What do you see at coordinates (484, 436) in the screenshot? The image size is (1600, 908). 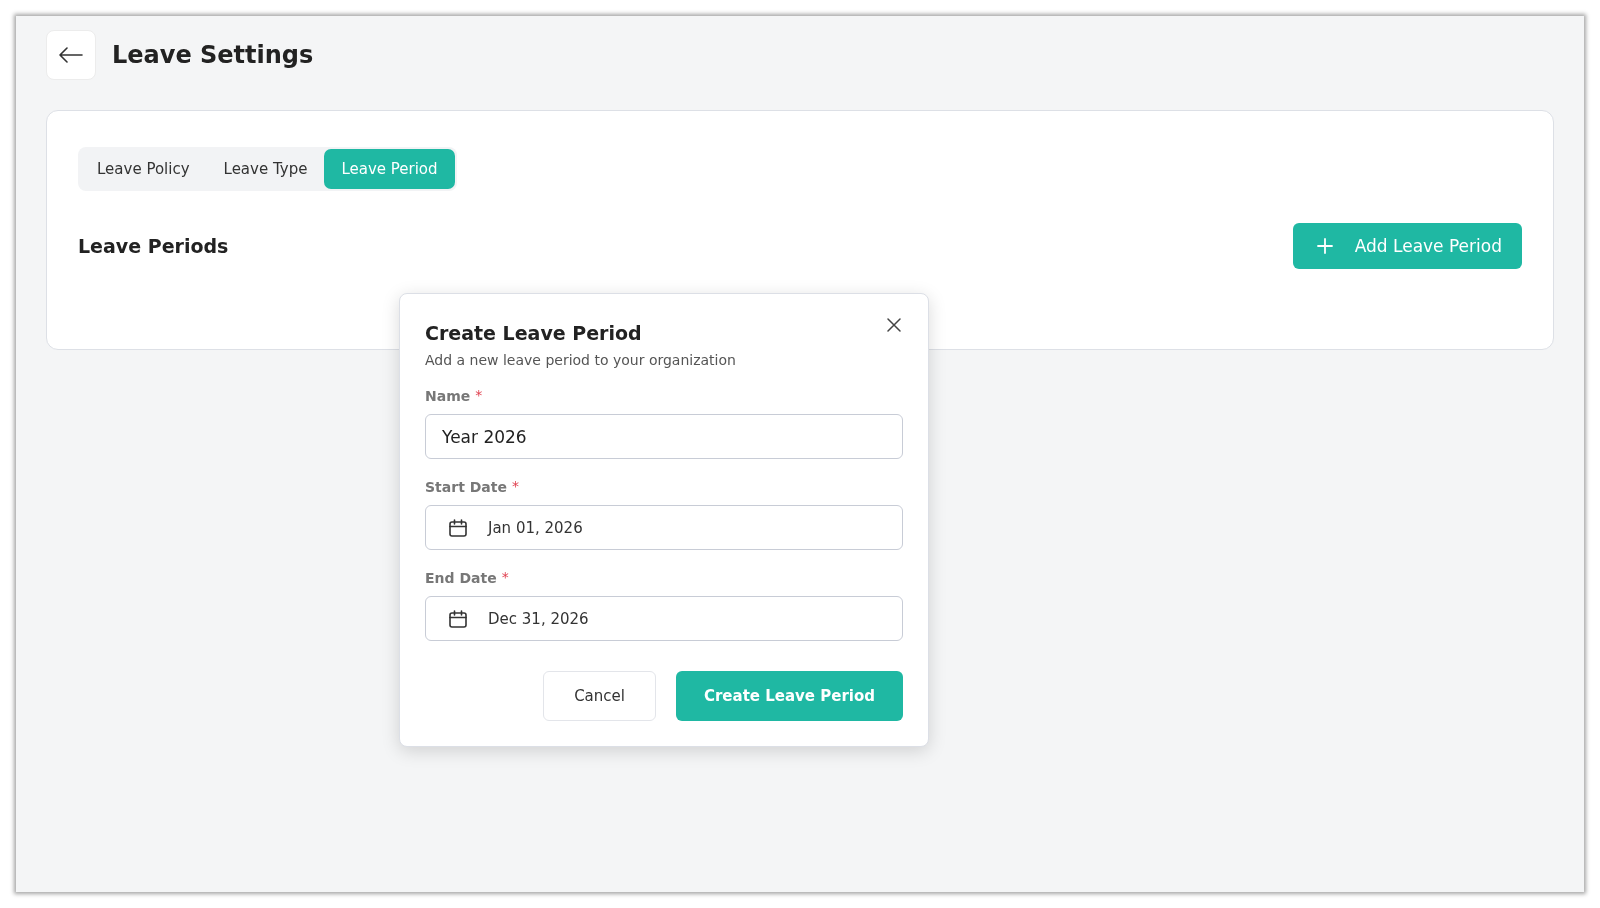 I see `field-value: Year 2026` at bounding box center [484, 436].